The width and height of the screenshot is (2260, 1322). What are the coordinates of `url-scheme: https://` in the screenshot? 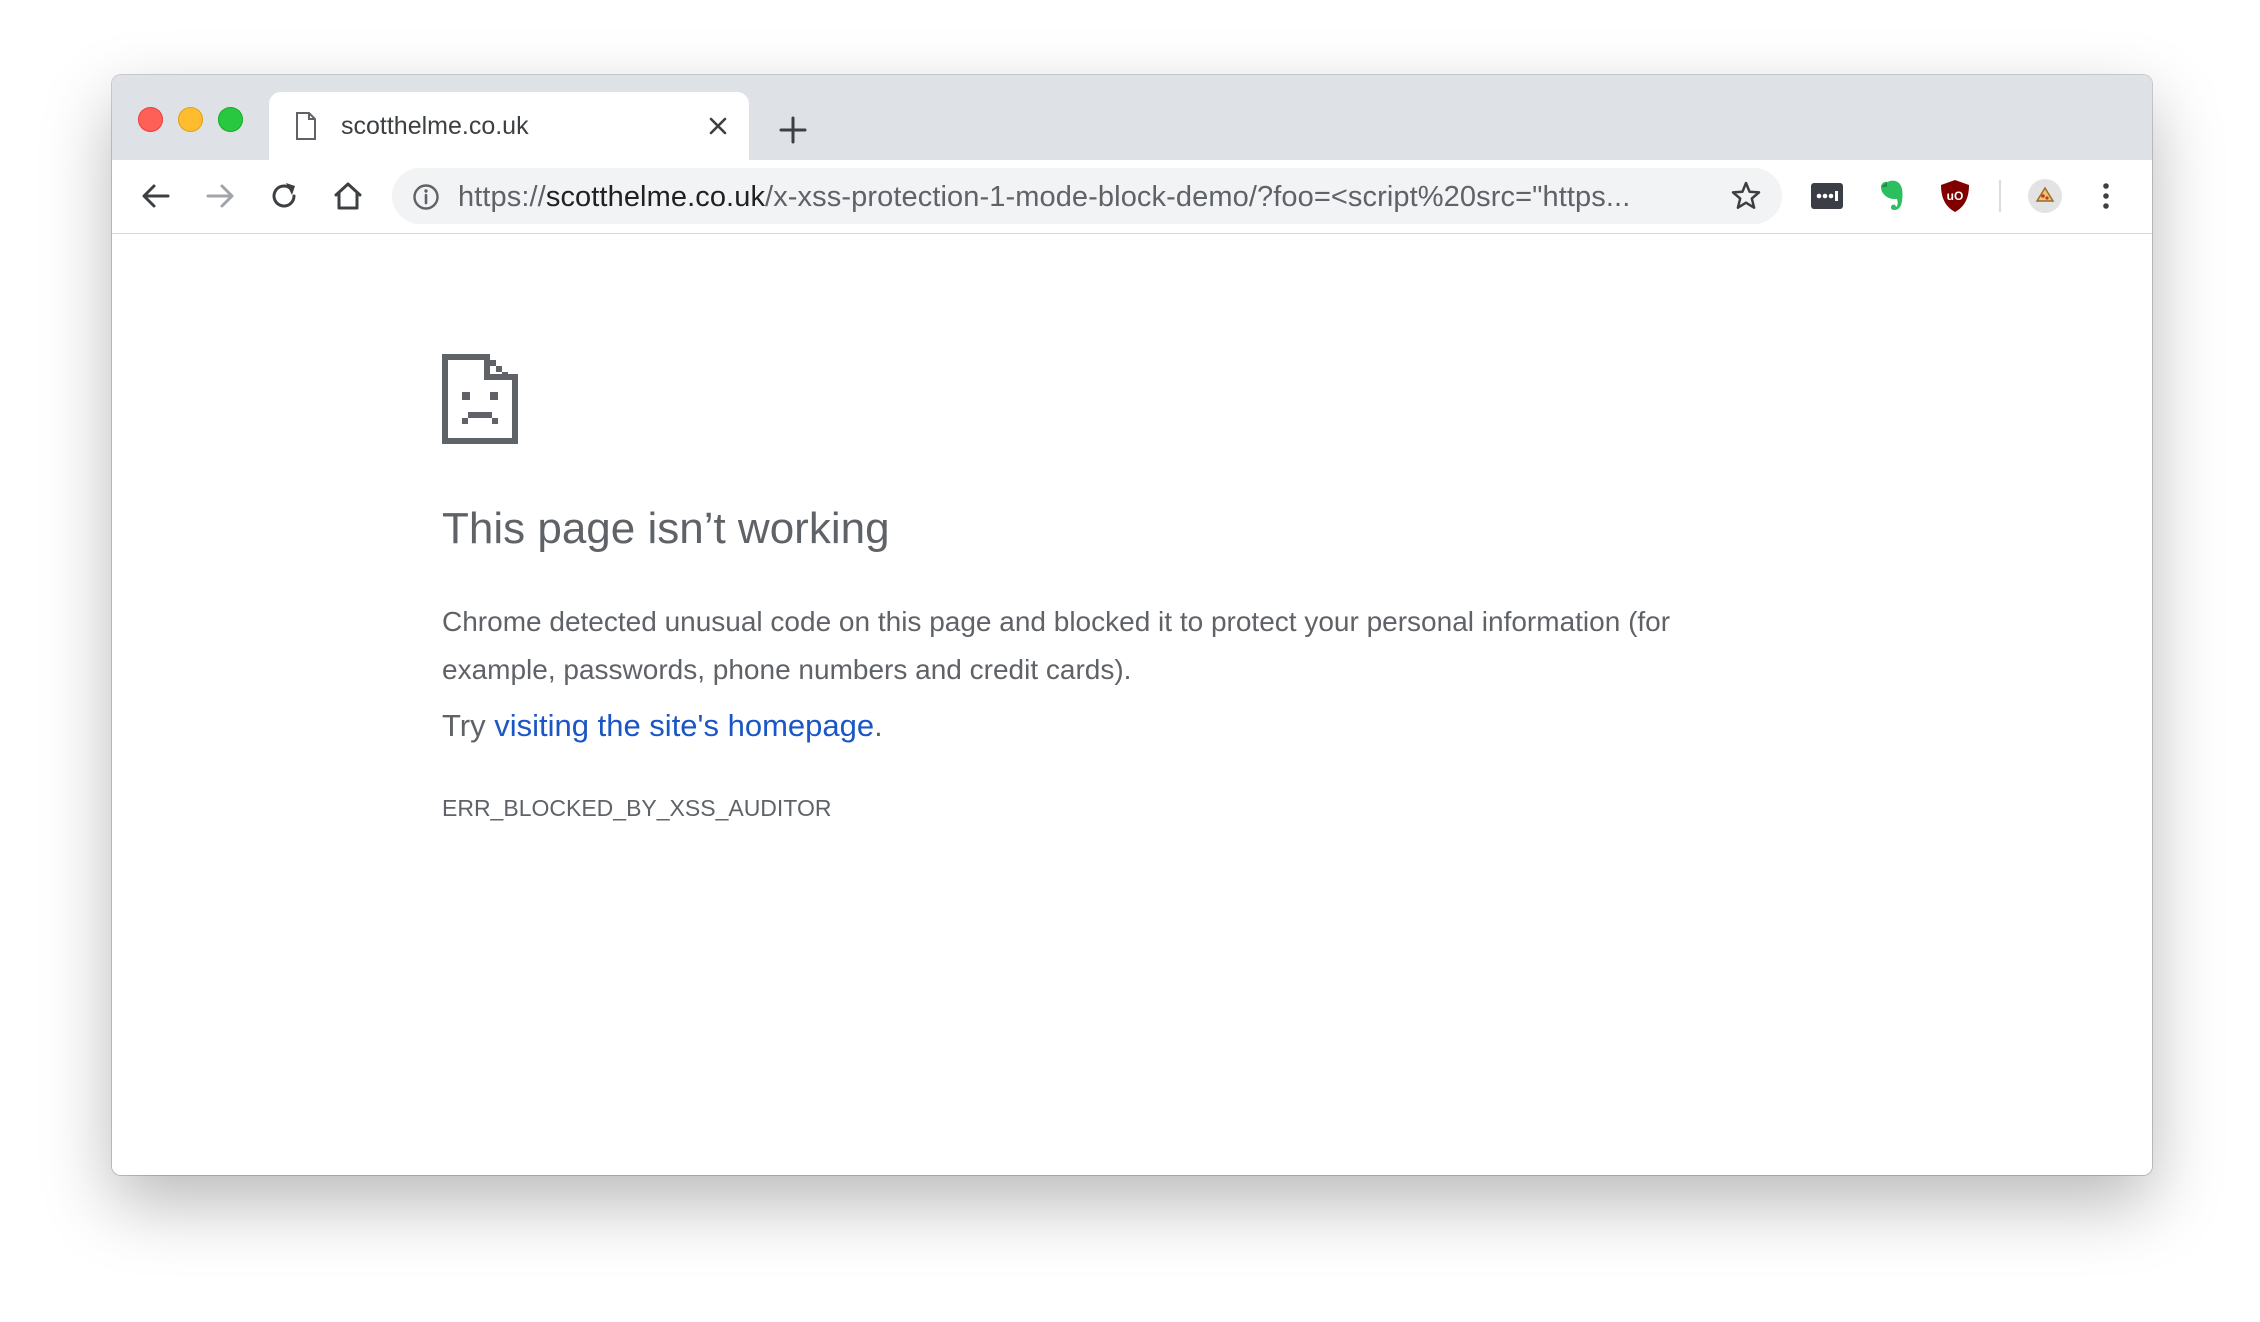 It's located at (502, 197).